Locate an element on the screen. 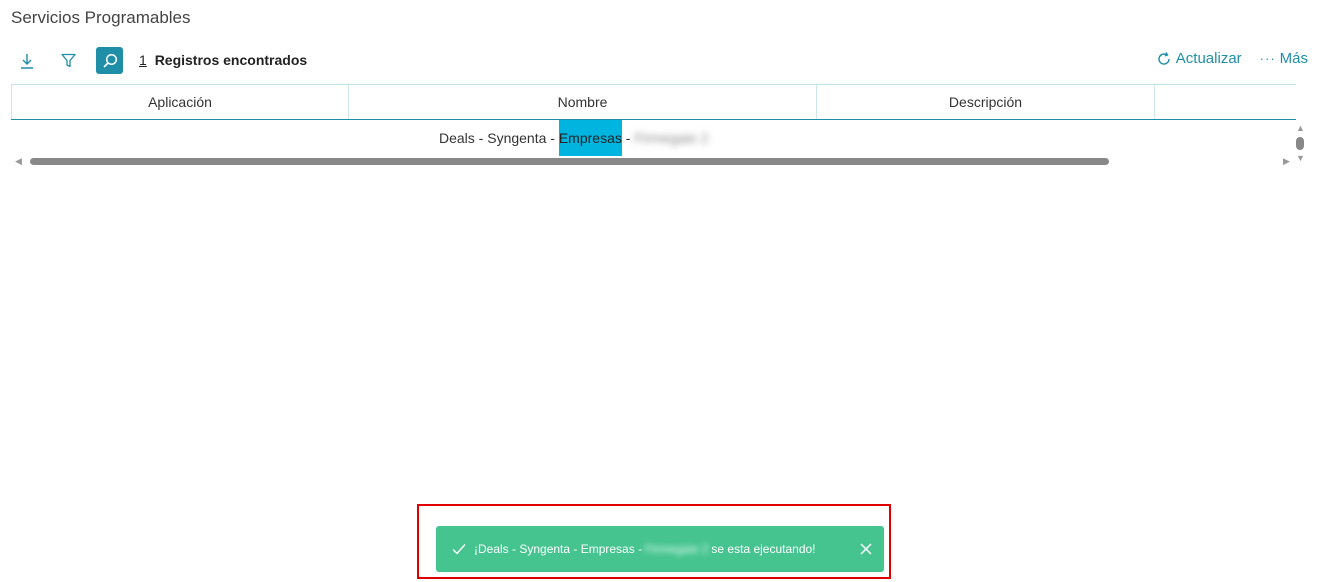  page-title: Servicios Programables is located at coordinates (101, 17).